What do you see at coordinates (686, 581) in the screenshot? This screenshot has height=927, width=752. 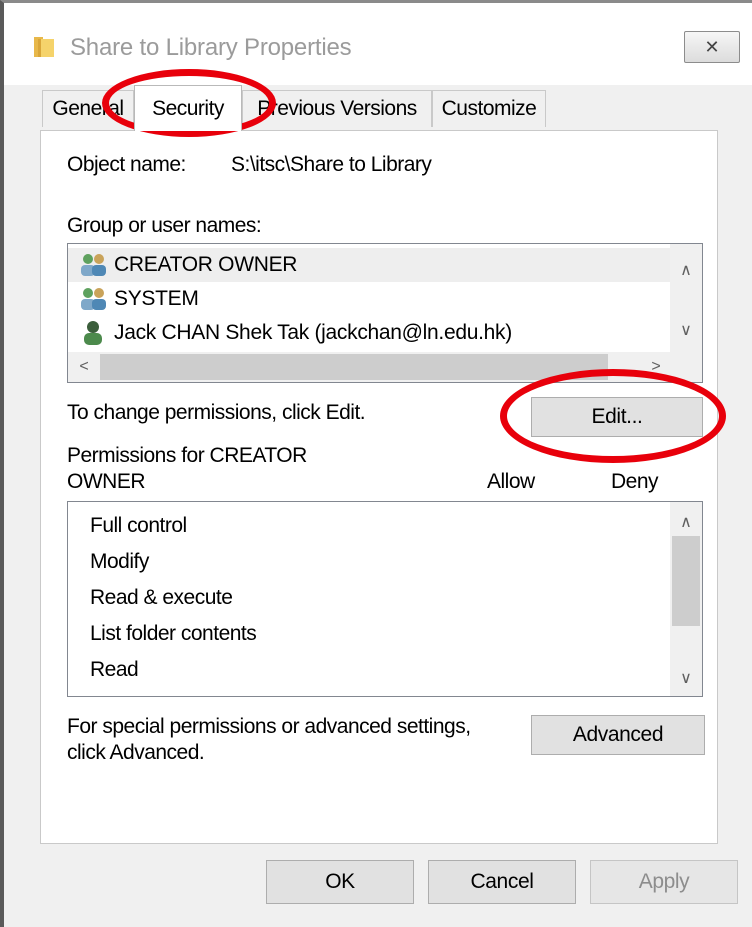 I see `vertical-scroll-thumb` at bounding box center [686, 581].